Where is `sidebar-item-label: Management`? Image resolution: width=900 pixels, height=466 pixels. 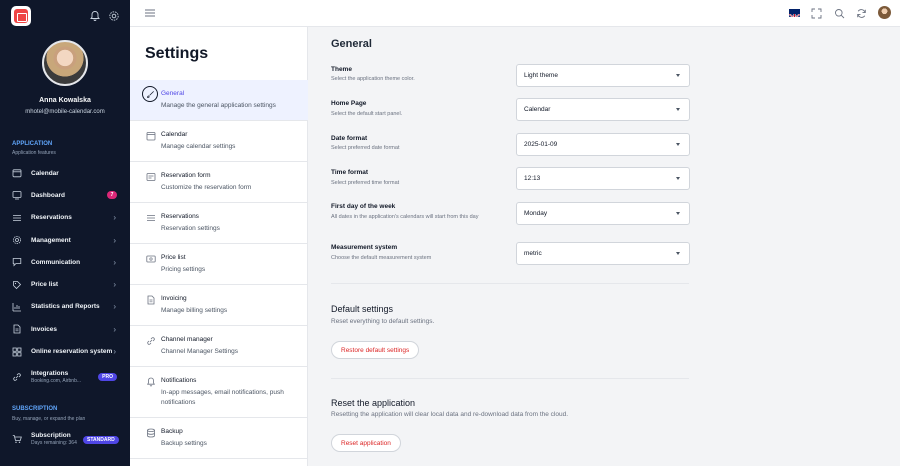
sidebar-item-label: Management is located at coordinates (51, 240).